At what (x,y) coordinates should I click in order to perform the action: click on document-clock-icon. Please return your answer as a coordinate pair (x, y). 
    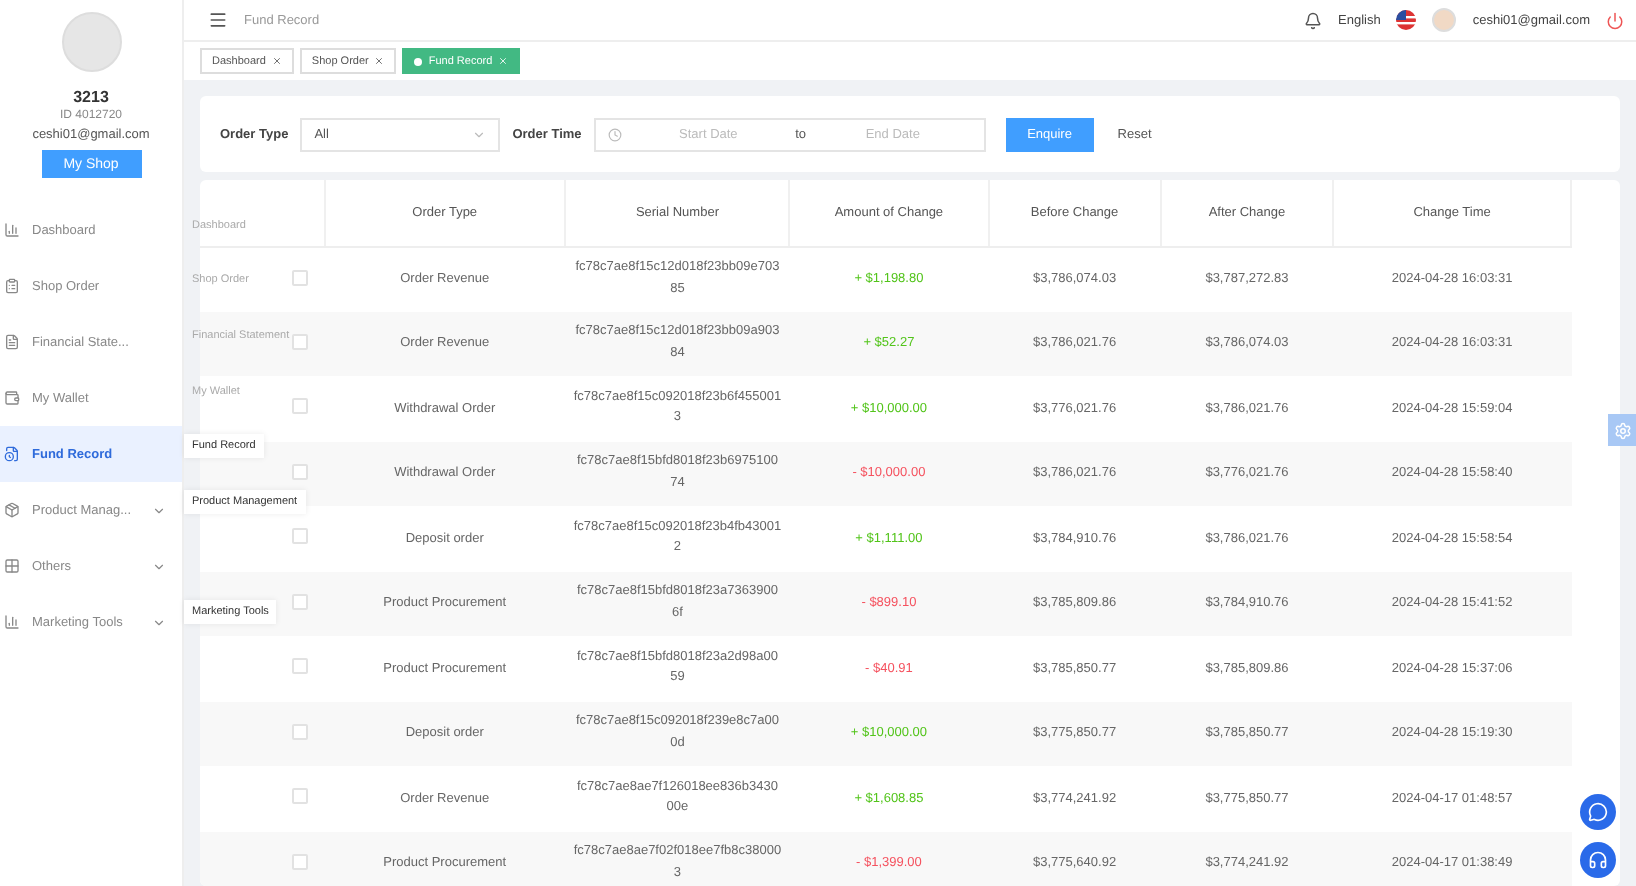
    Looking at the image, I should click on (12, 454).